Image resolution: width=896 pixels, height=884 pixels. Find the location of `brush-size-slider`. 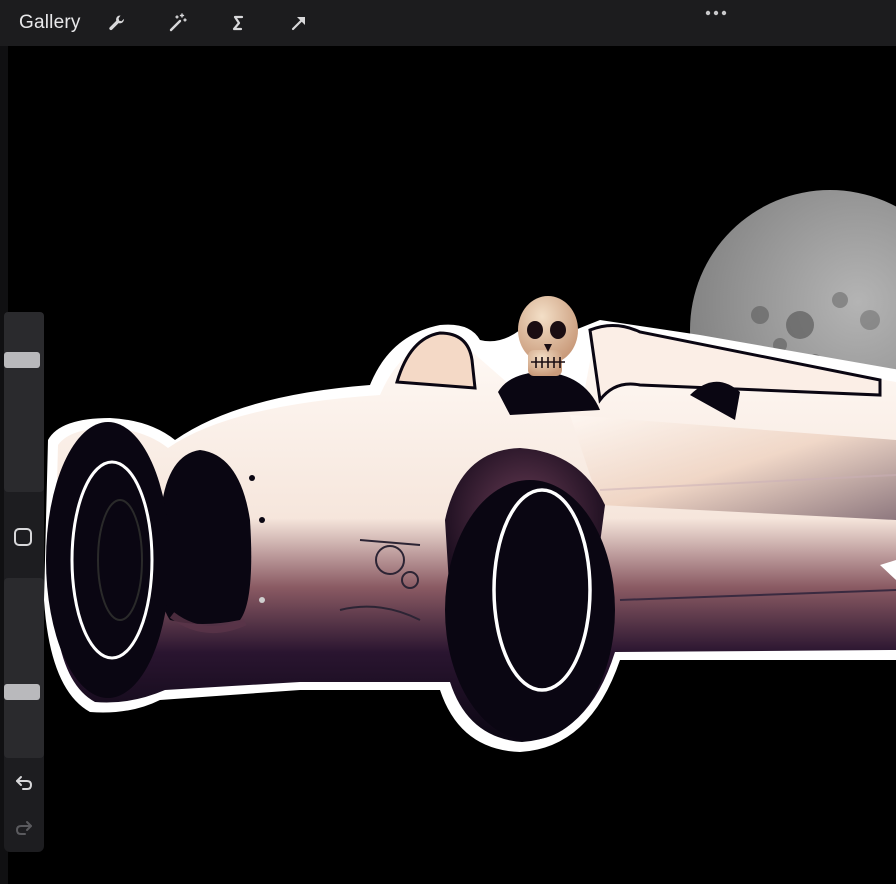

brush-size-slider is located at coordinates (24, 402).